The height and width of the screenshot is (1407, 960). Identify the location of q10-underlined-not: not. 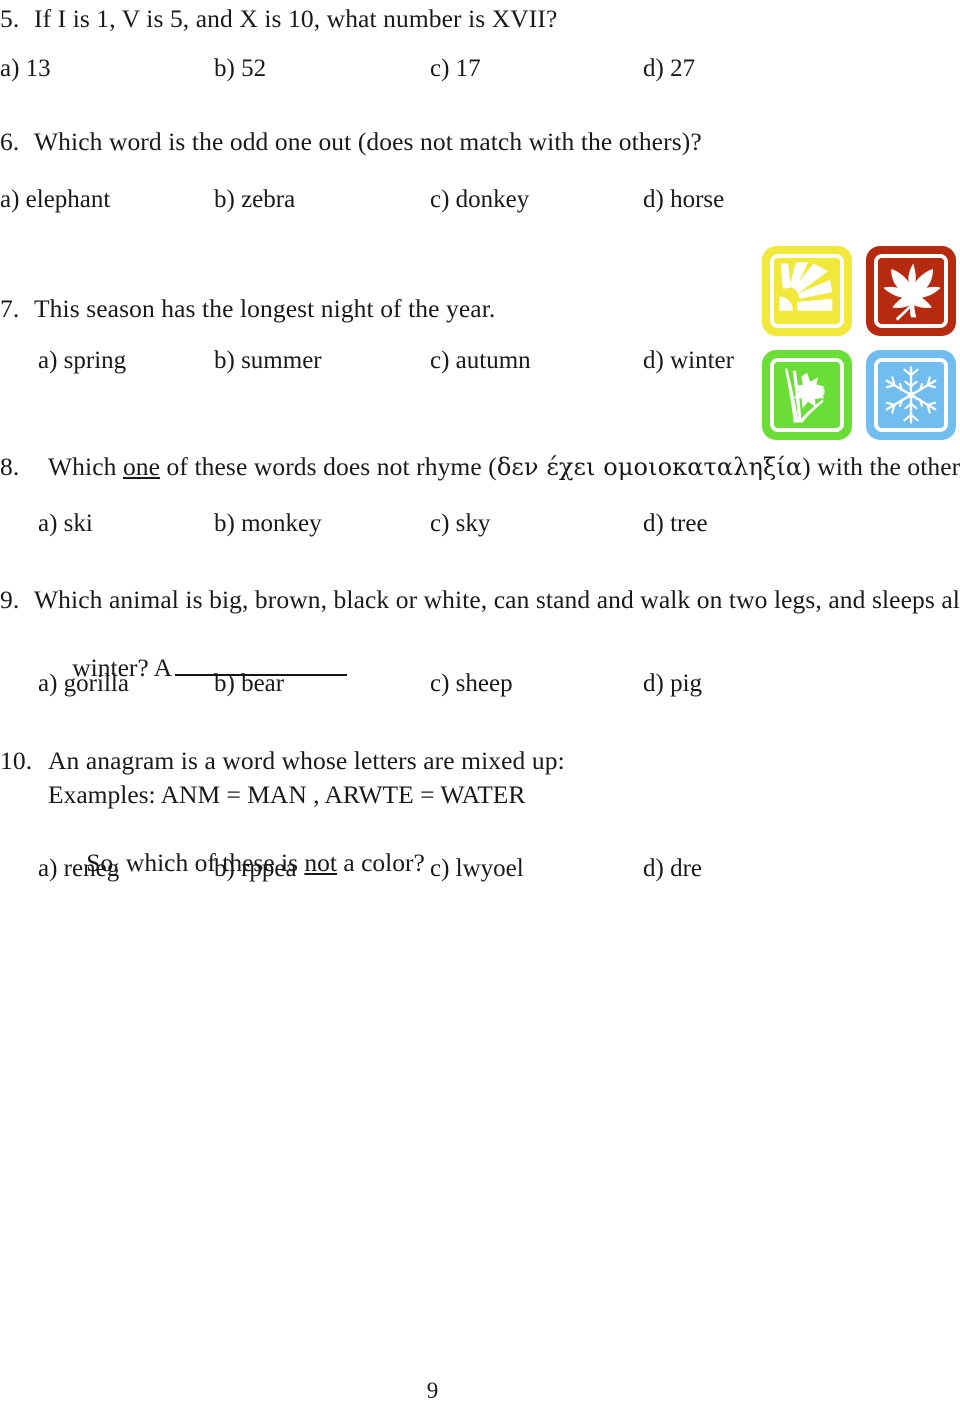
(320, 862).